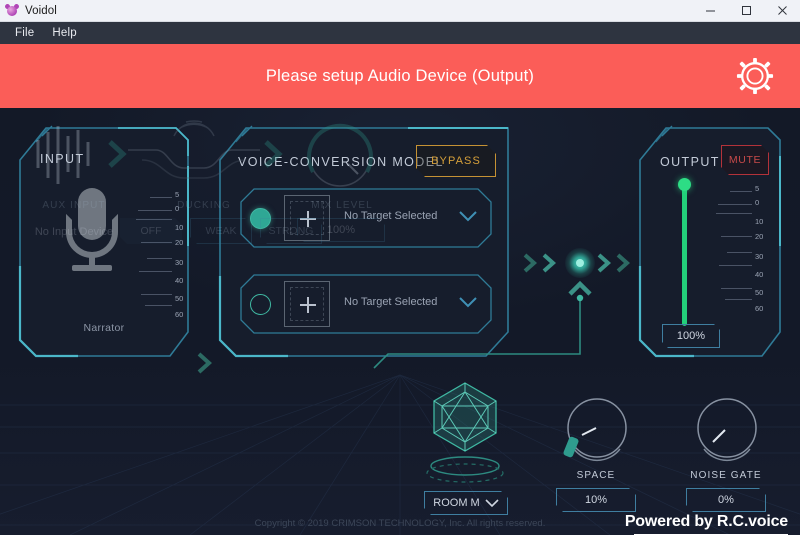  Describe the element at coordinates (684, 184) in the screenshot. I see `output-volume-handle` at that location.